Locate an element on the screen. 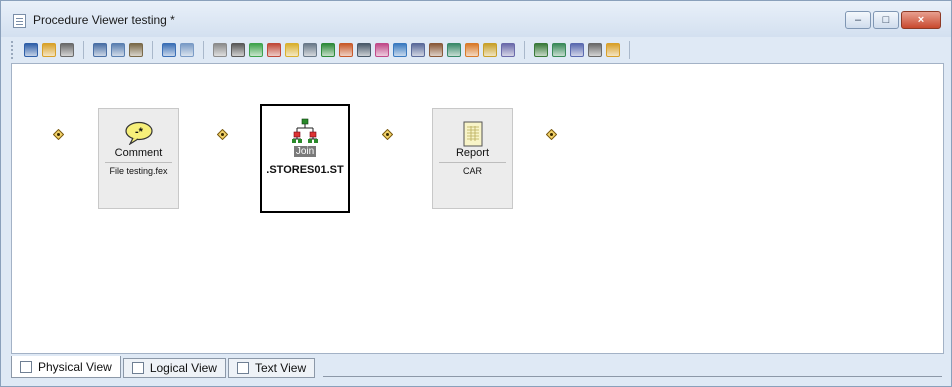 The image size is (952, 387). redo-icon is located at coordinates (187, 50).